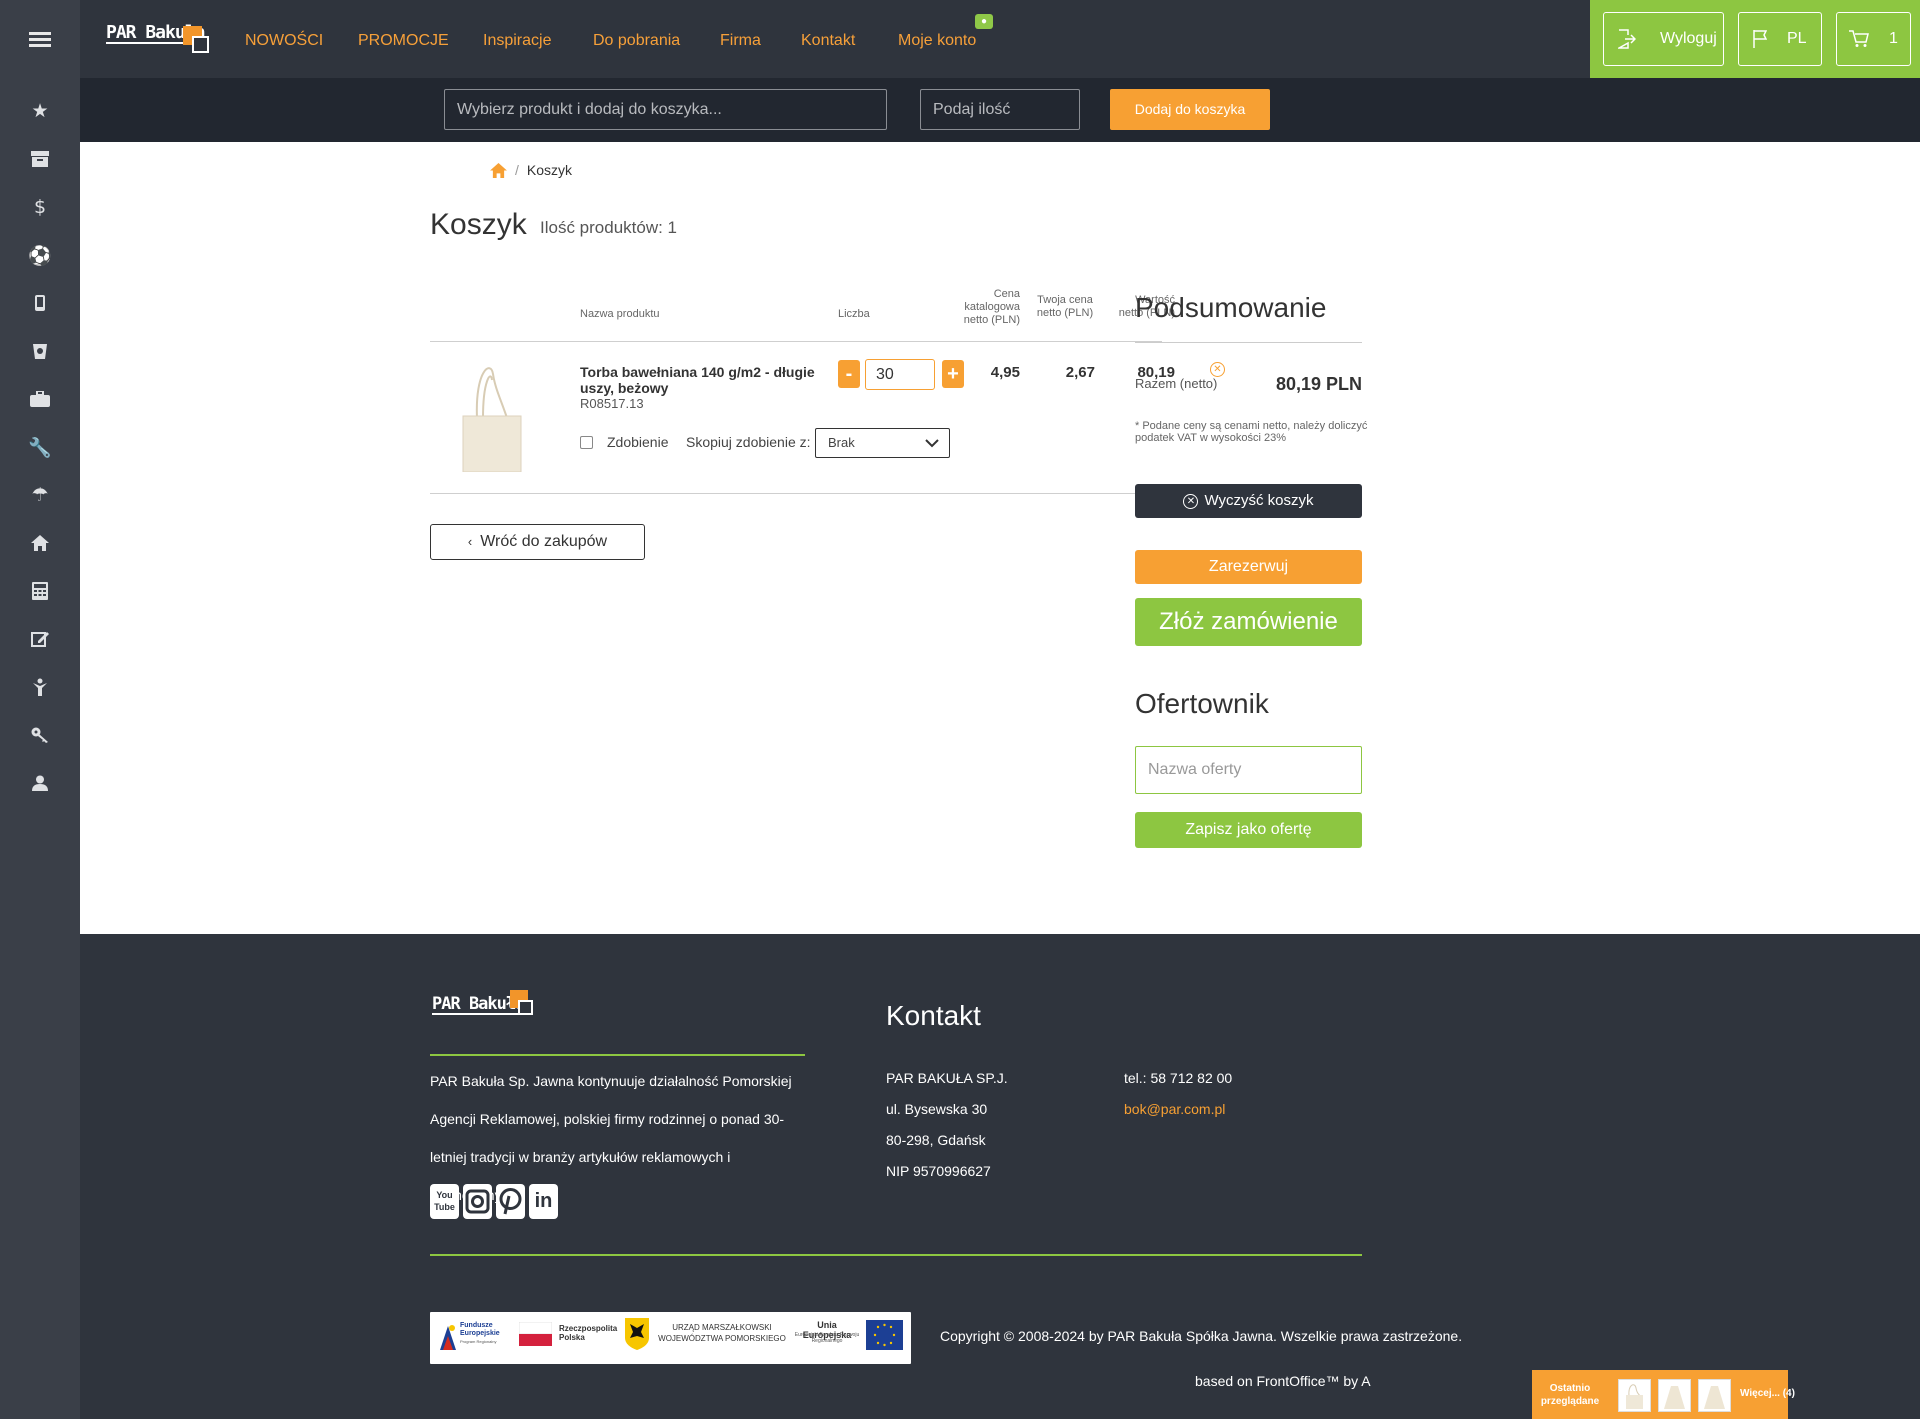 The image size is (1920, 1419). I want to click on decoration-label: Zdobienie, so click(638, 442).